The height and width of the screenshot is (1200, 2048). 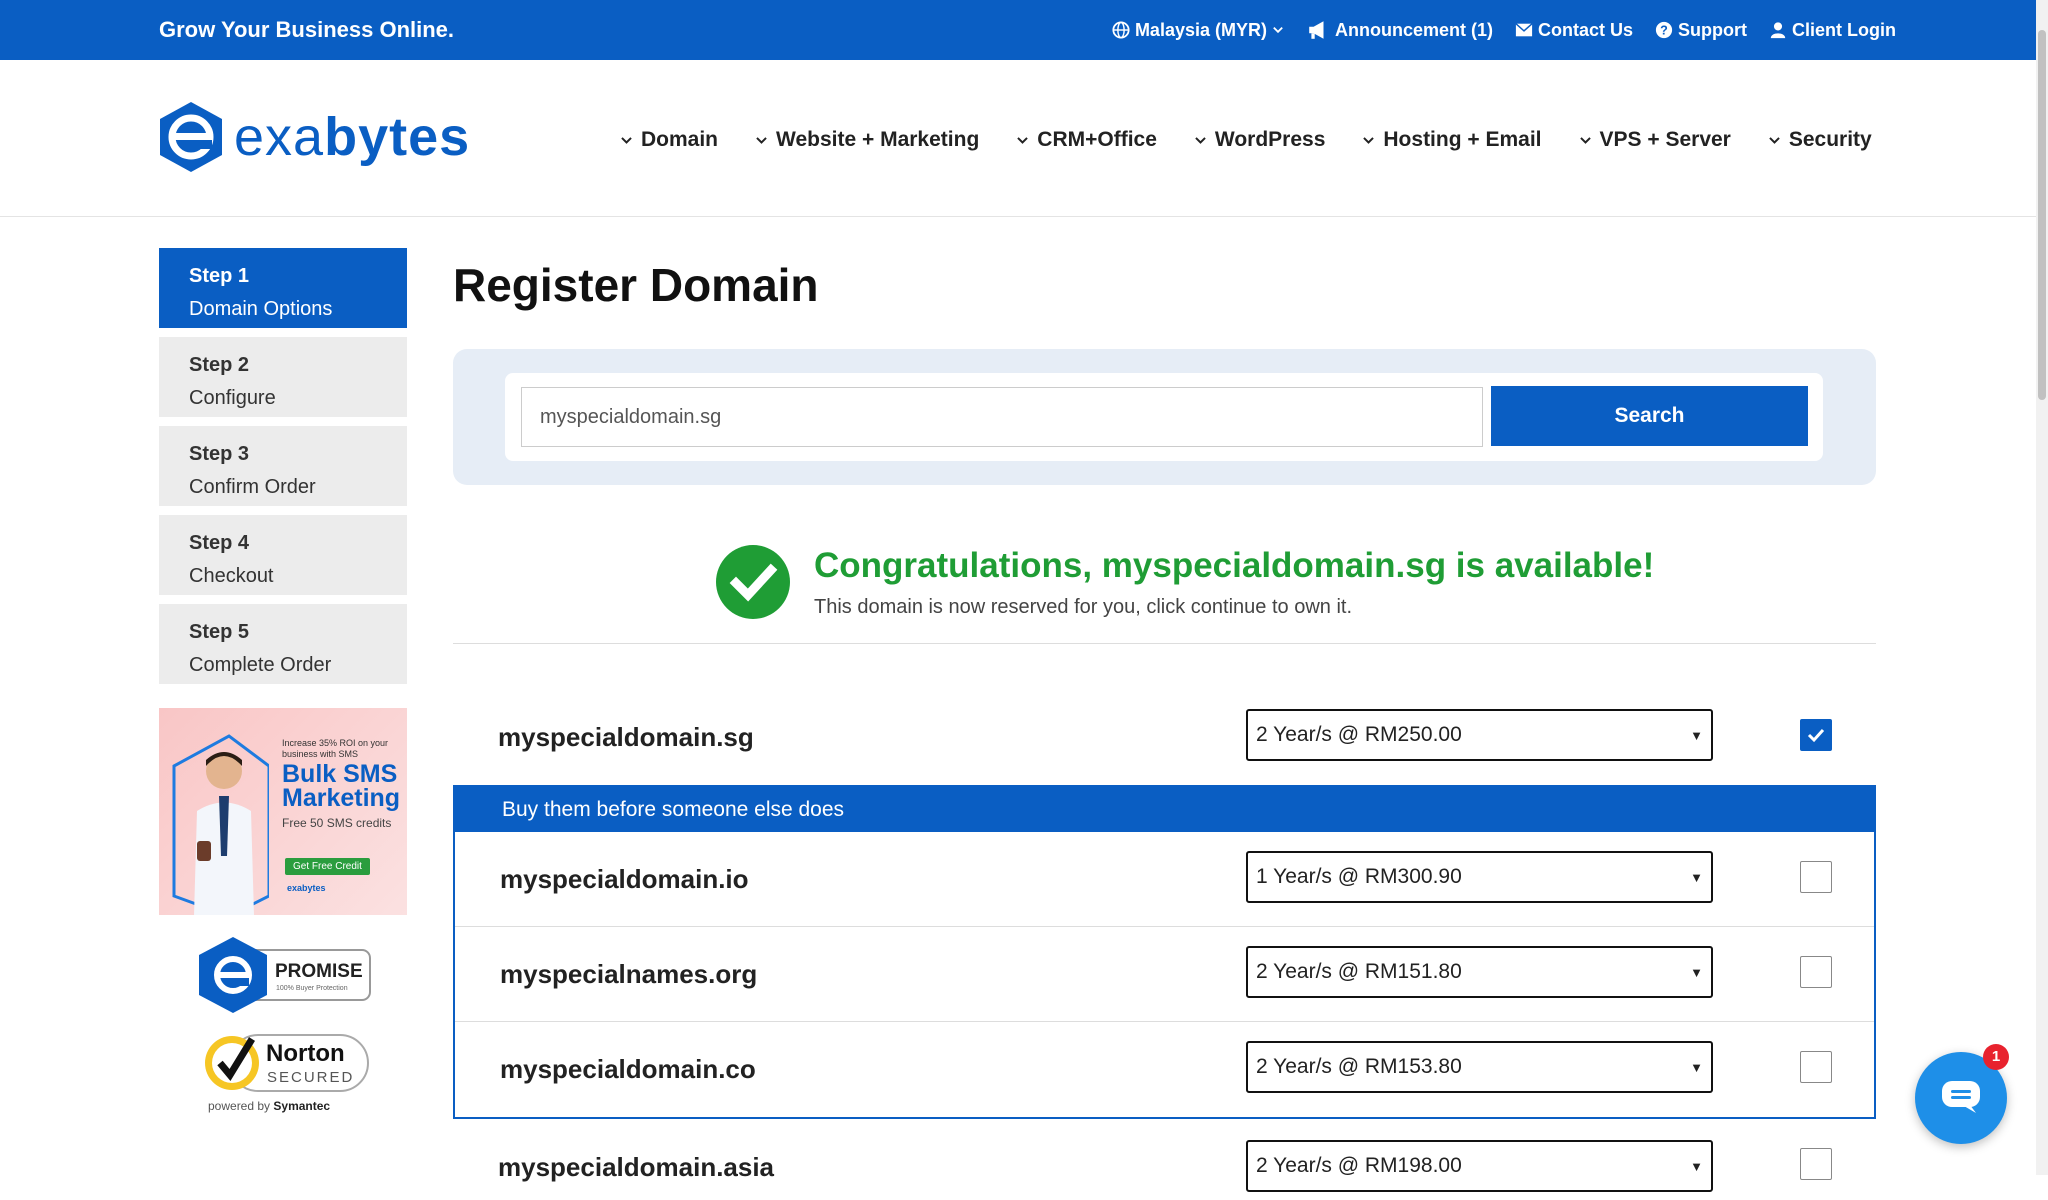 What do you see at coordinates (1359, 734) in the screenshot?
I see `period-value: 2 Year/s @ RM250.00` at bounding box center [1359, 734].